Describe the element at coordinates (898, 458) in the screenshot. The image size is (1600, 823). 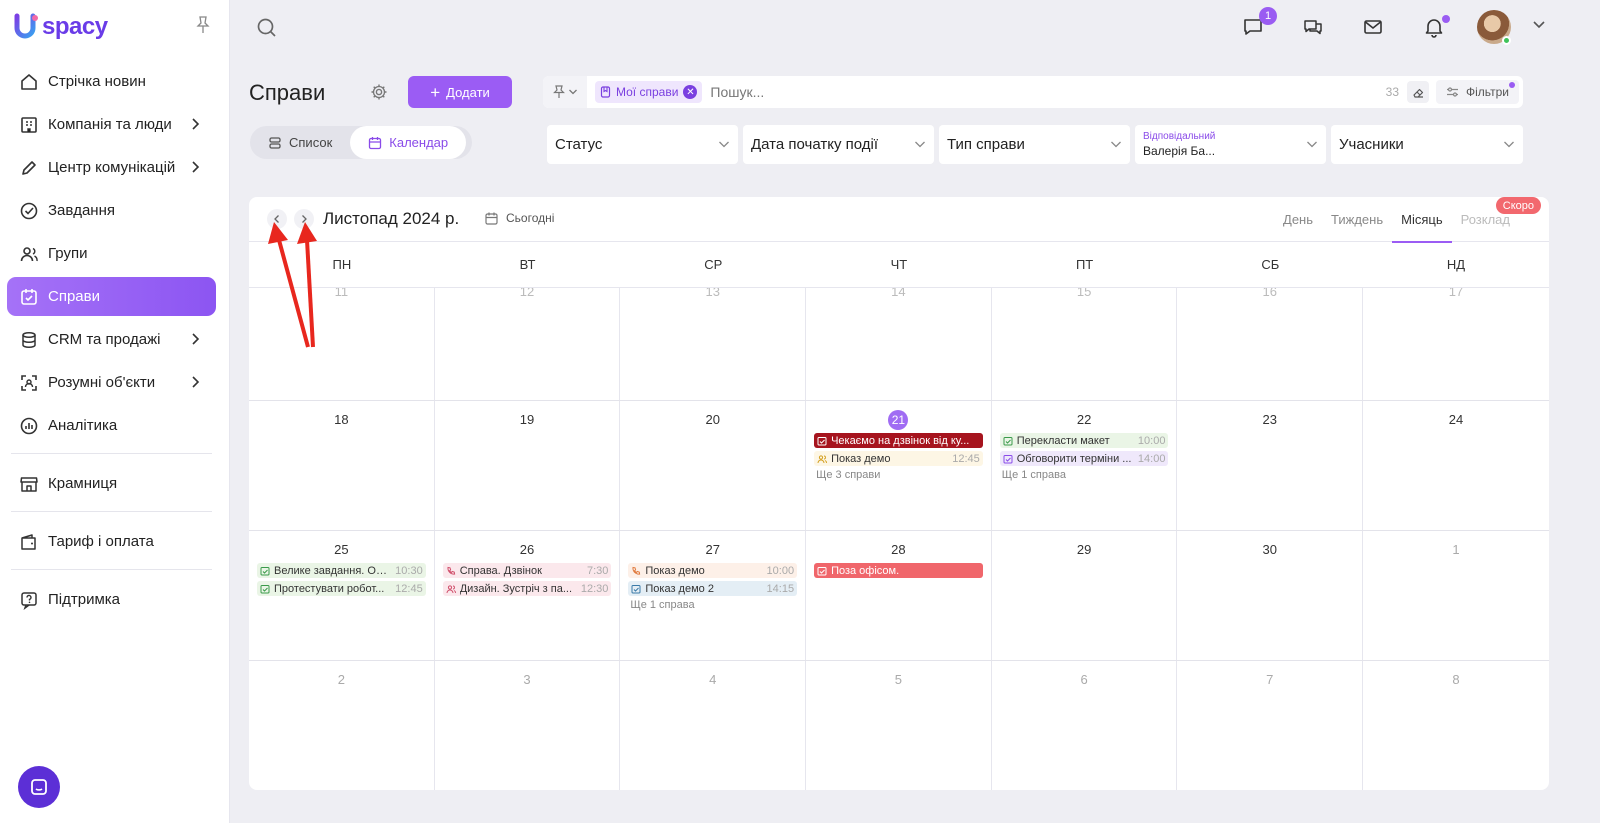
I see `calendar-event: Показ демо 12:45` at that location.